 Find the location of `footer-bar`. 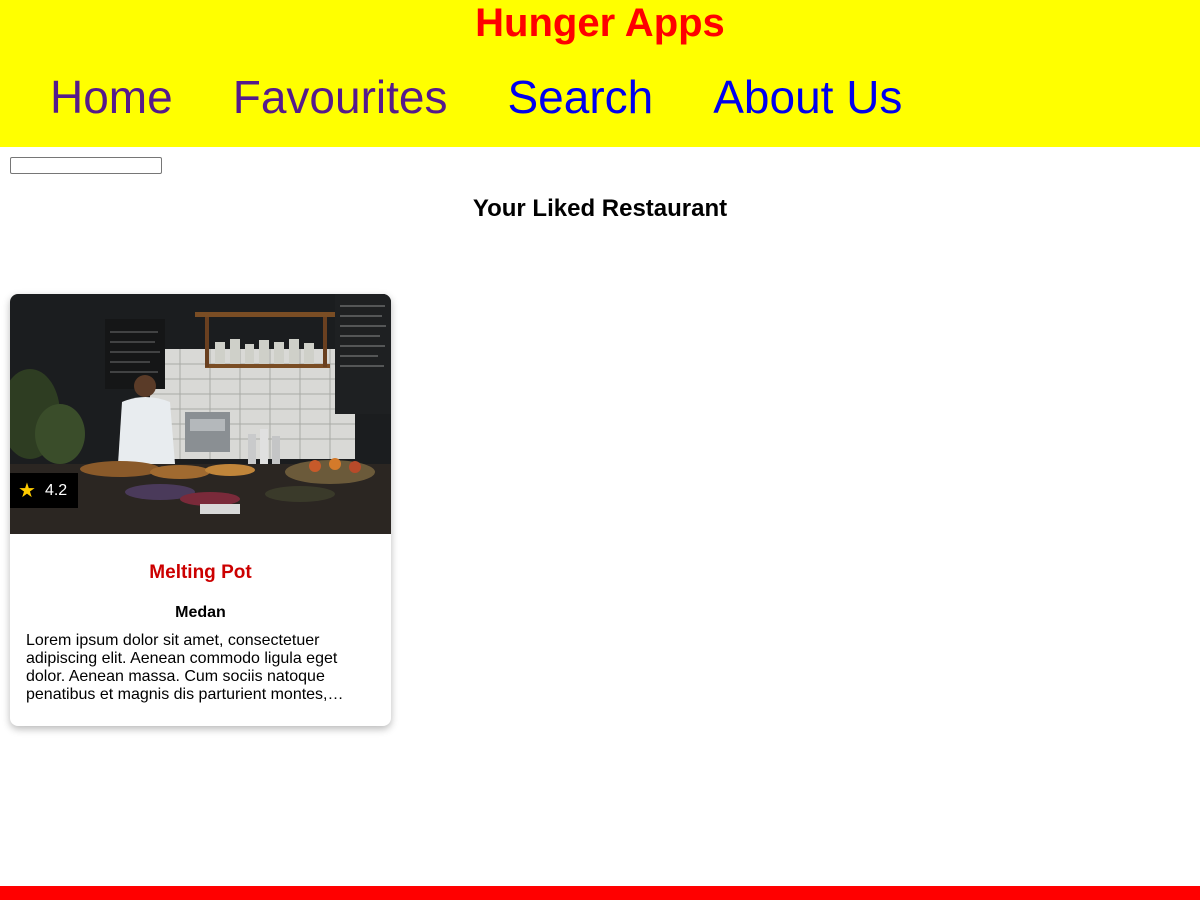

footer-bar is located at coordinates (600, 893).